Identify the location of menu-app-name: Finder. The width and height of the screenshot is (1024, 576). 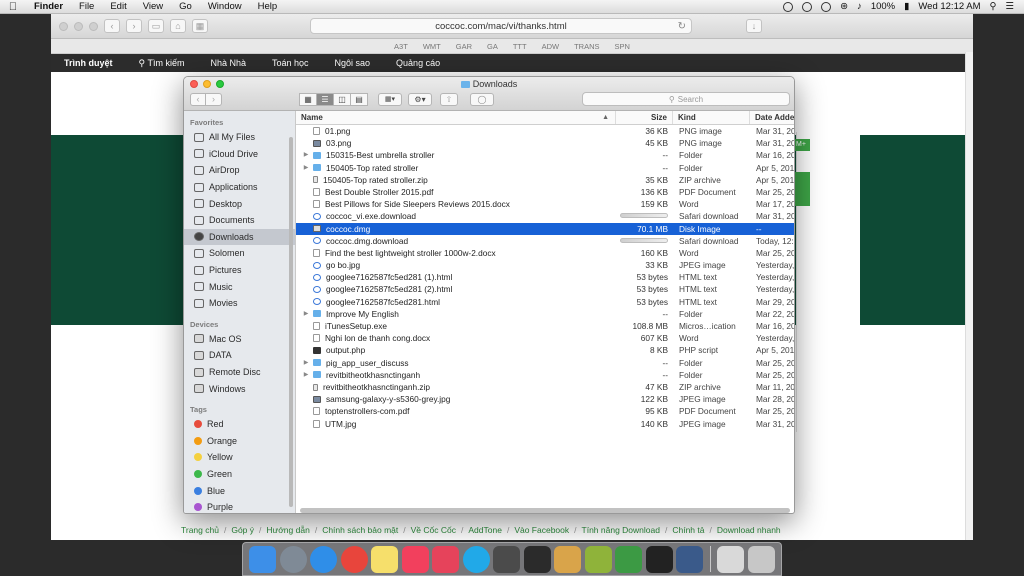
(48, 6).